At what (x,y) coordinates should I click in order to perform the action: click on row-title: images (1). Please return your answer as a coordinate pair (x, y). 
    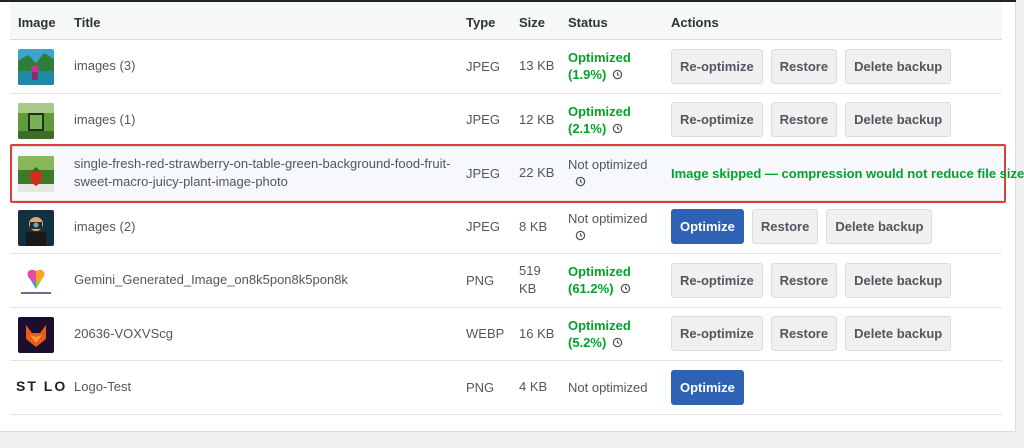
    Looking at the image, I should click on (105, 119).